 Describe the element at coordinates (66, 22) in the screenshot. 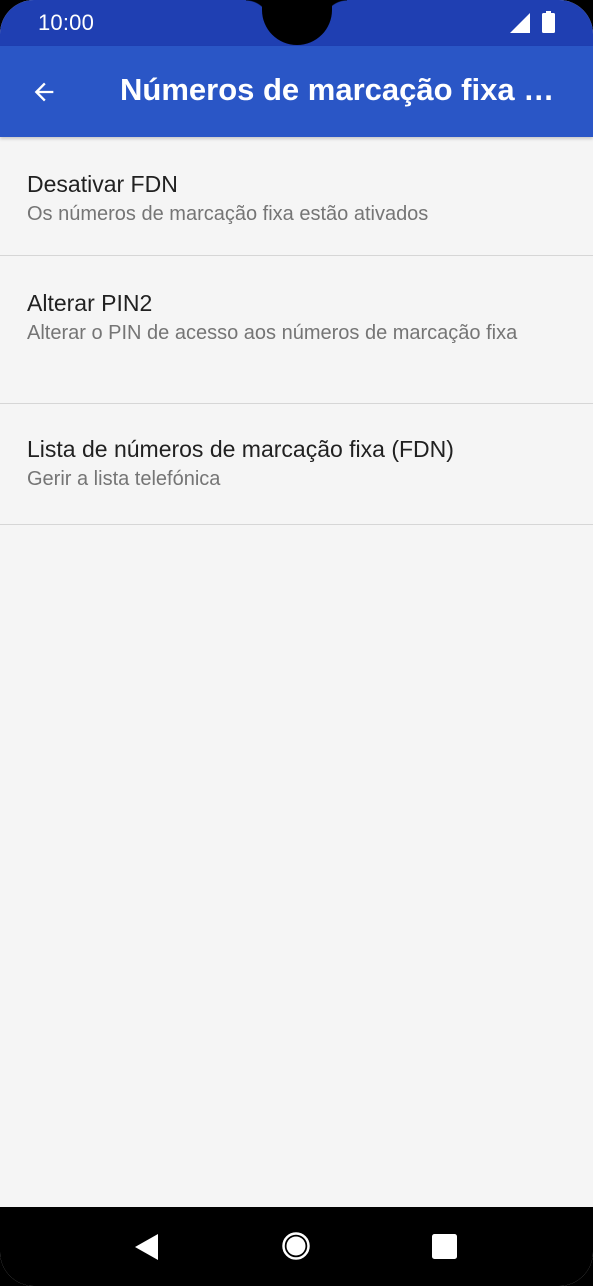

I see `status-time: 10:00` at that location.